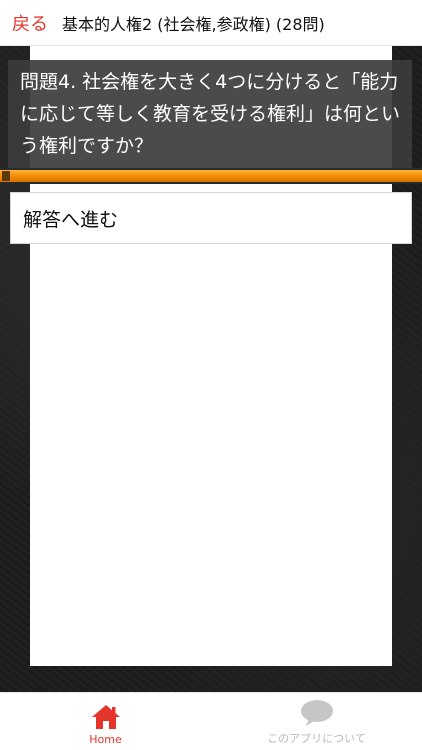  I want to click on tab-about-label: このアプリについて, so click(316, 738).